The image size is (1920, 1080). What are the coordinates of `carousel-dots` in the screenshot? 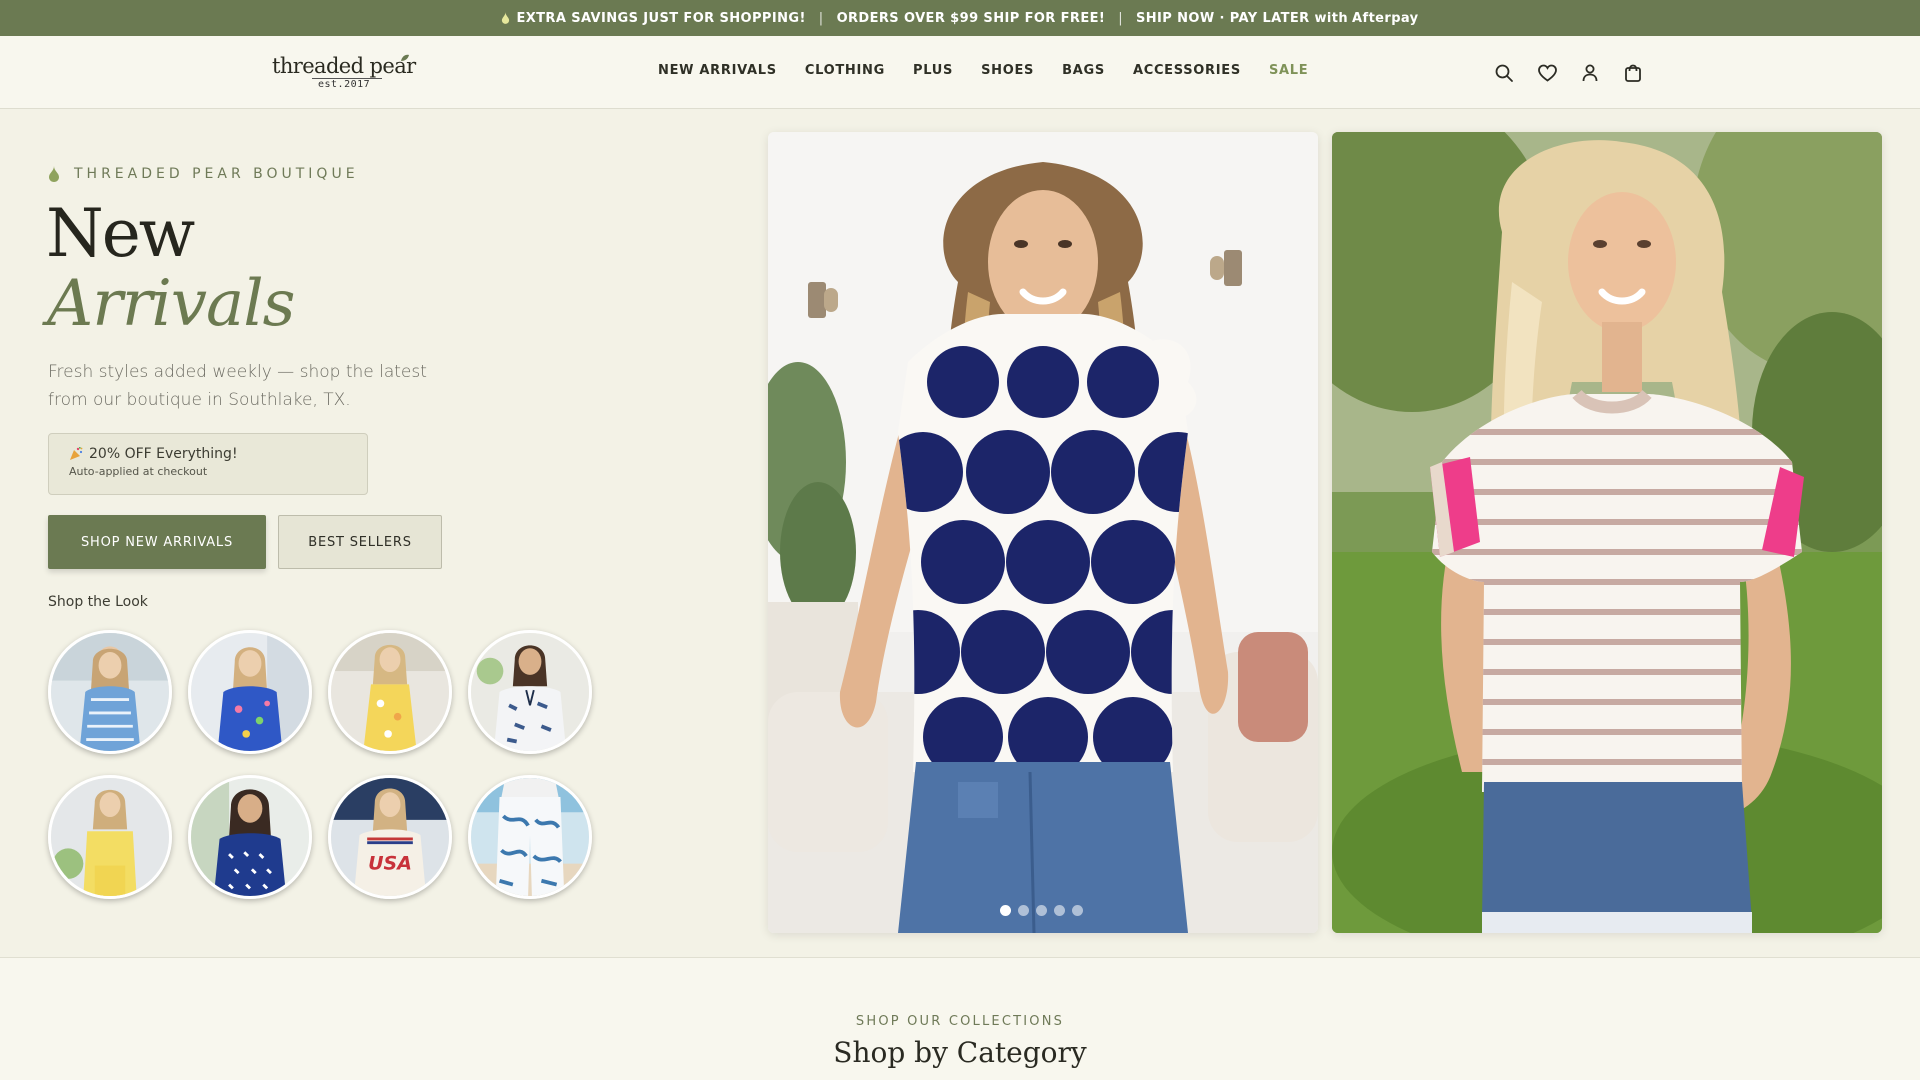 It's located at (1041, 910).